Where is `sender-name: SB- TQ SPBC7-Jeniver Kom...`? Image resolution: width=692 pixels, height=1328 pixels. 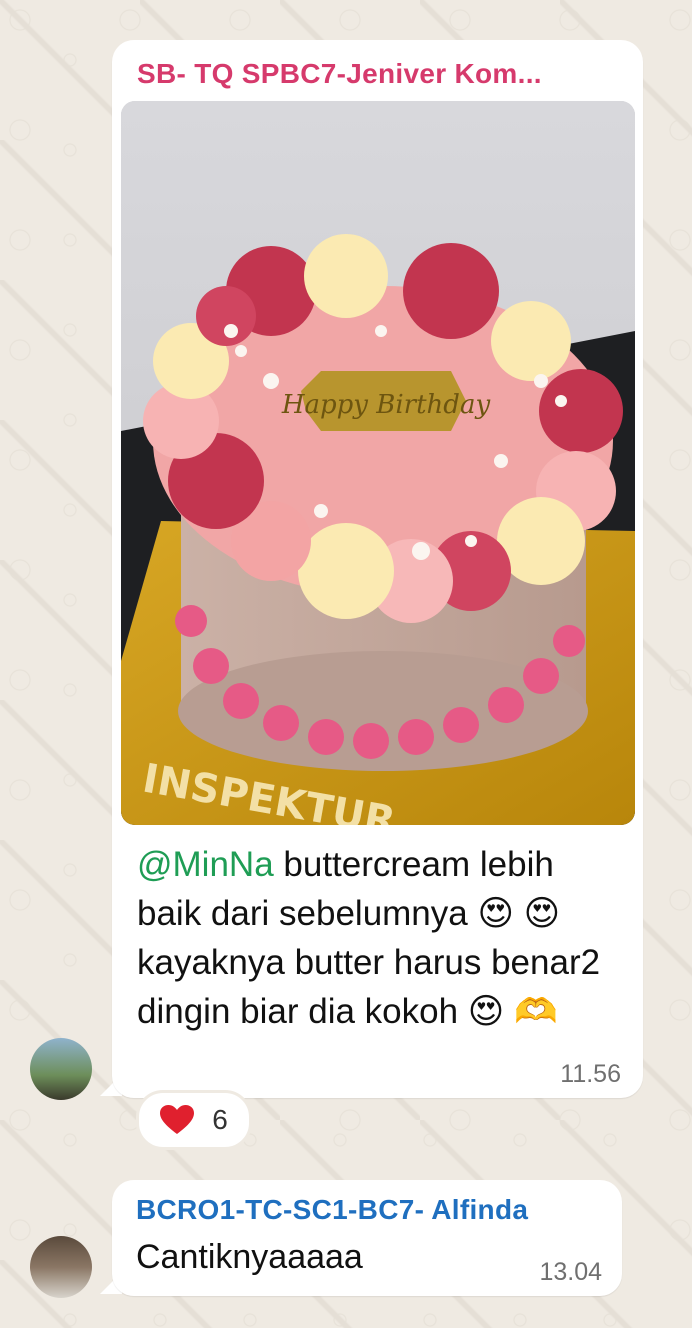 sender-name: SB- TQ SPBC7-Jeniver Kom... is located at coordinates (382, 74).